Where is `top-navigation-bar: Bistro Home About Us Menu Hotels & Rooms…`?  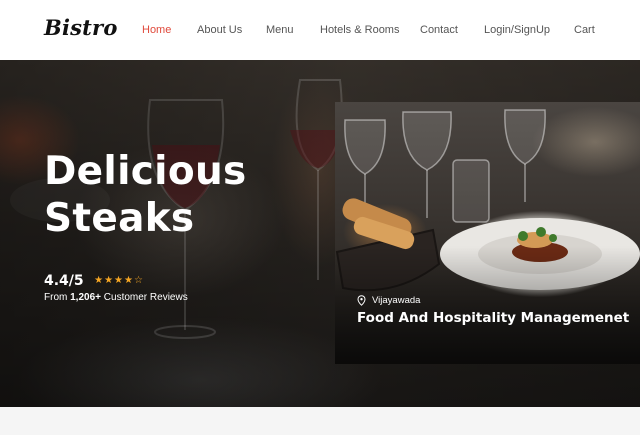 top-navigation-bar: Bistro Home About Us Menu Hotels & Rooms… is located at coordinates (320, 30).